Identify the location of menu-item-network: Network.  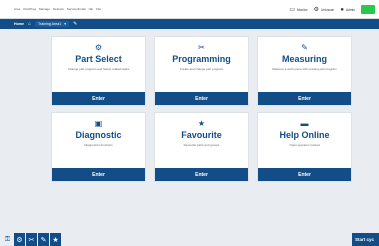
(58, 9).